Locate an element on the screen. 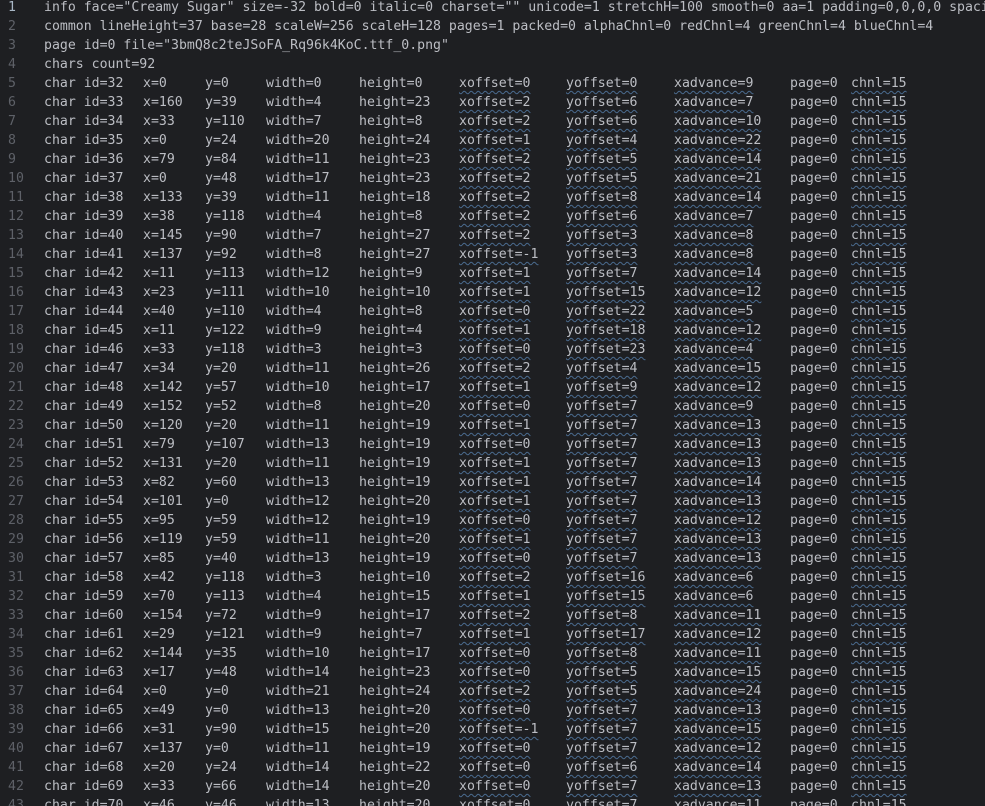 The image size is (985, 806). code-token: y=0 is located at coordinates (217, 748).